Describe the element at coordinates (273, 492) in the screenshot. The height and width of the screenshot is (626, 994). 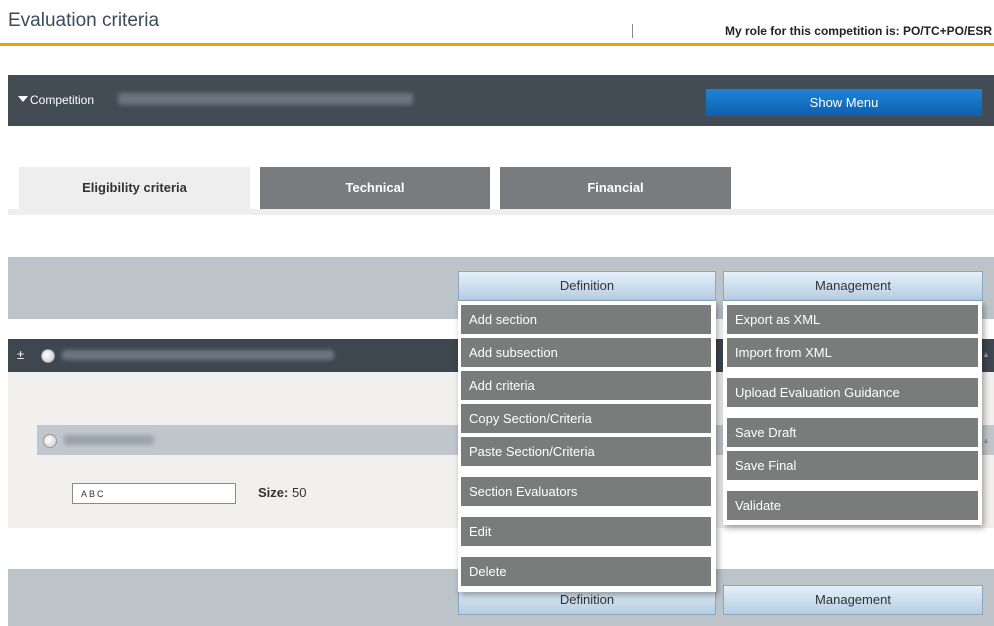
I see `size-label: Size:` at that location.